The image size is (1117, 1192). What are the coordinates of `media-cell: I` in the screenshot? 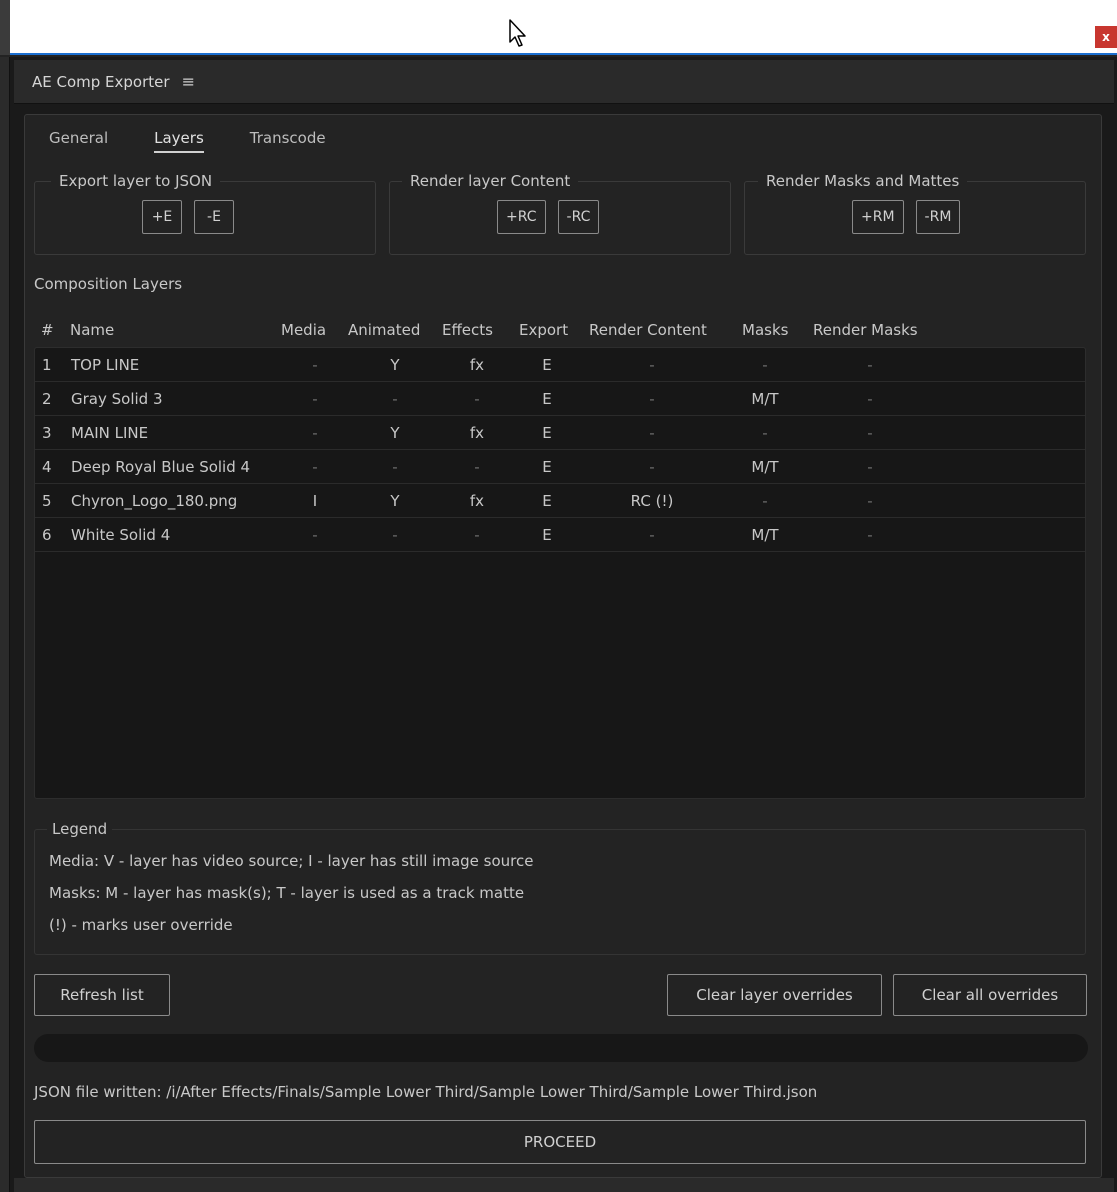 It's located at (315, 501).